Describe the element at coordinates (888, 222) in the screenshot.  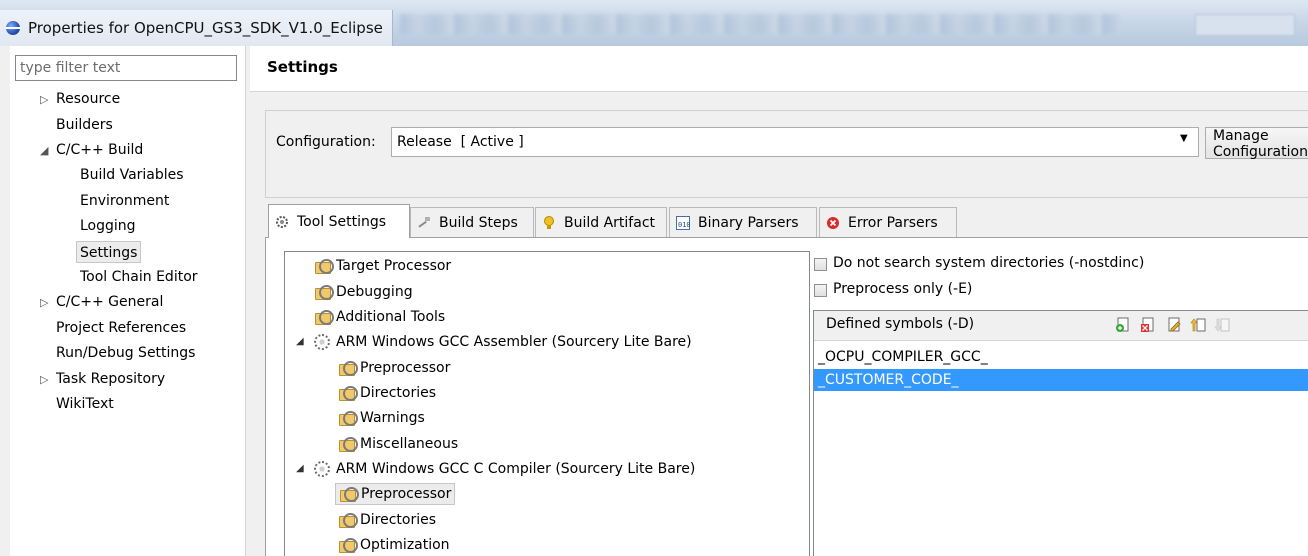
I see `tab-error-parsers: Error Parsers` at that location.